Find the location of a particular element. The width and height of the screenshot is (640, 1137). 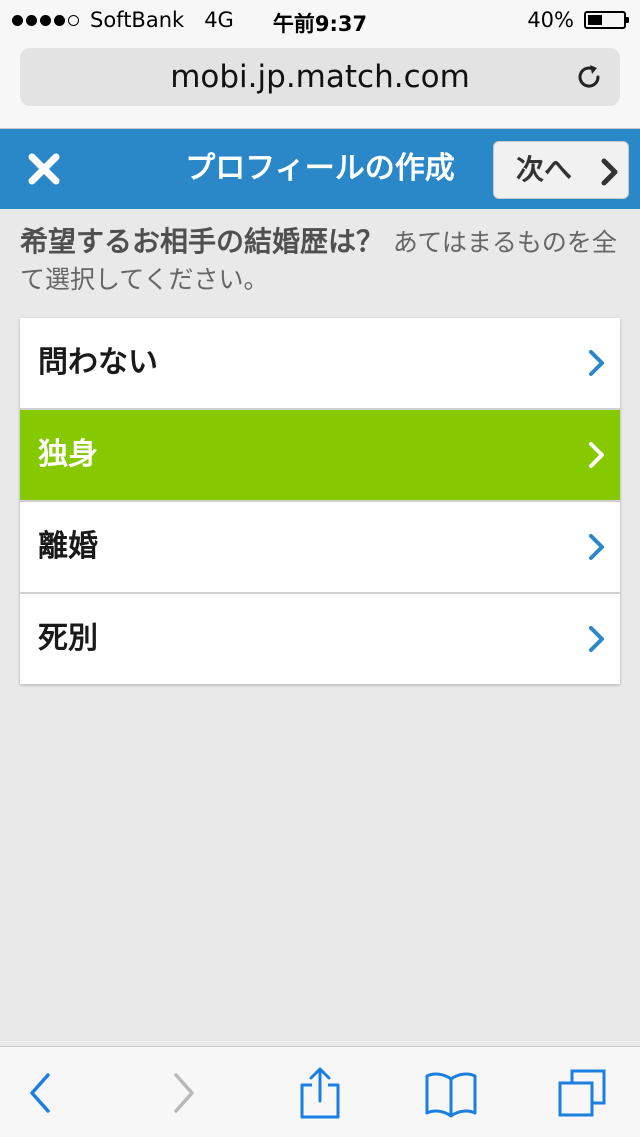

next-button-label: 次へ is located at coordinates (544, 169).